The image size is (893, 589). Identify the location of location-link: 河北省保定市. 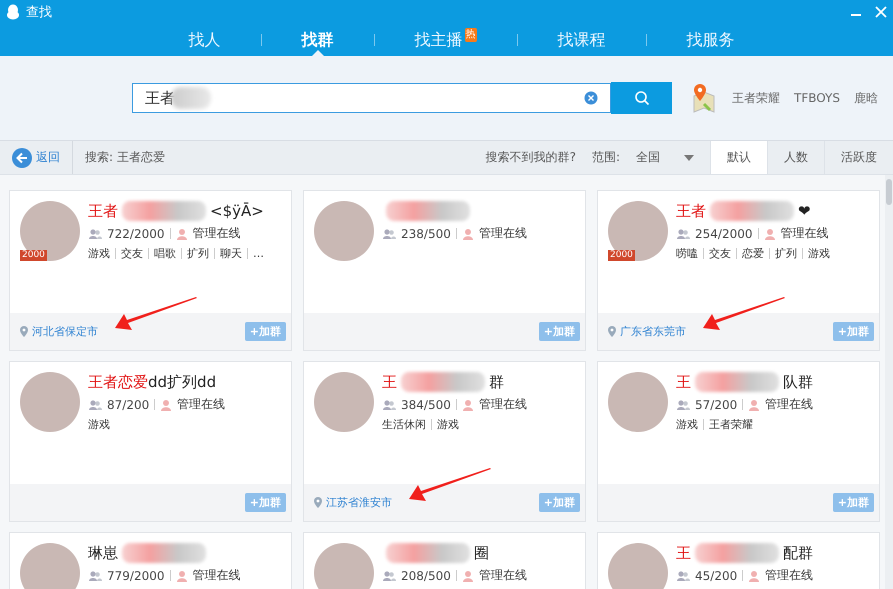
(65, 331).